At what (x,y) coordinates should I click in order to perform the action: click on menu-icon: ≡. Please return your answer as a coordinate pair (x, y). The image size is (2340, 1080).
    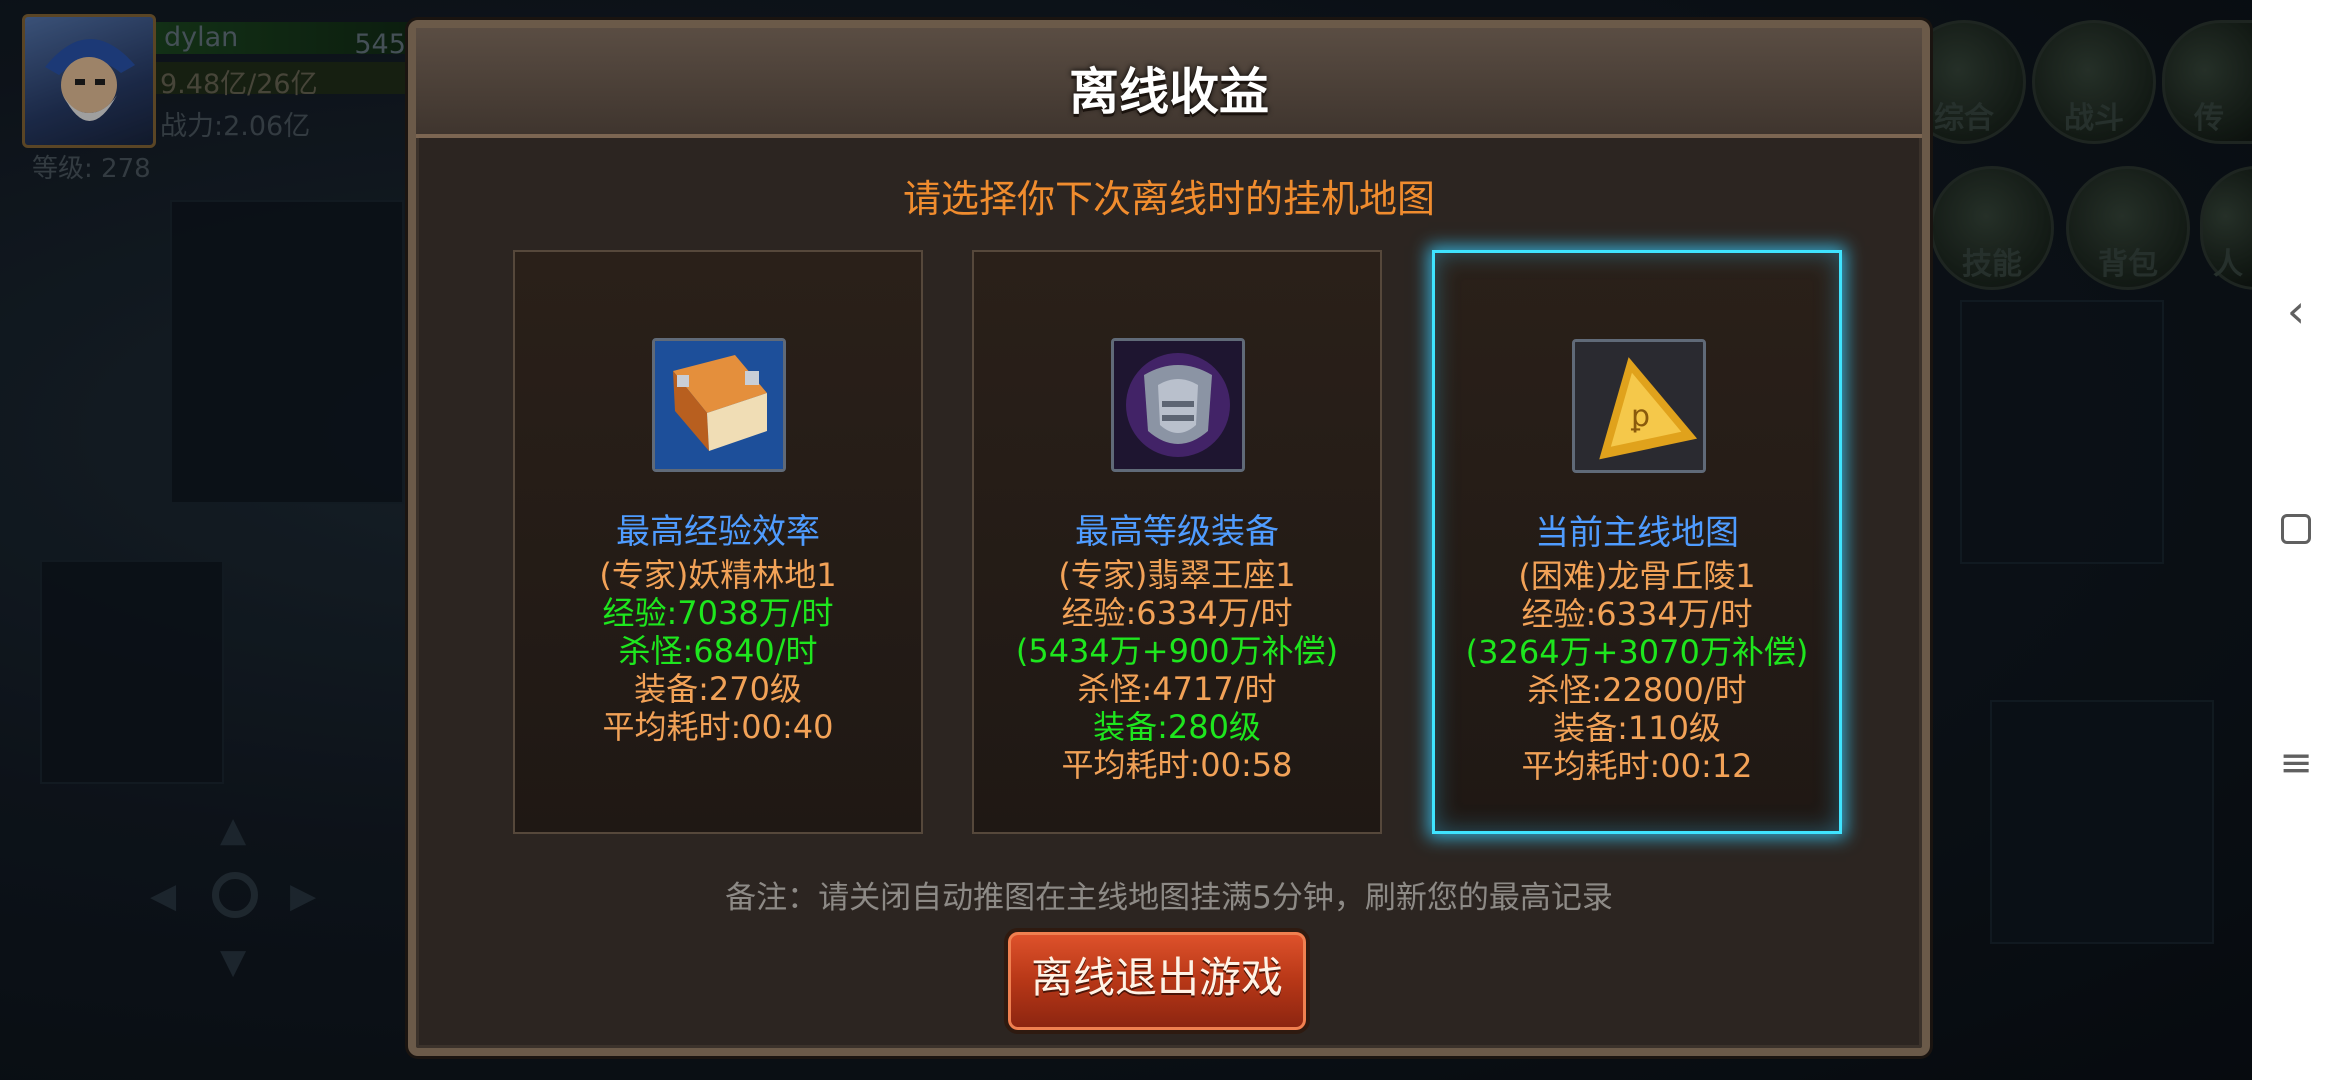
    Looking at the image, I should click on (2296, 763).